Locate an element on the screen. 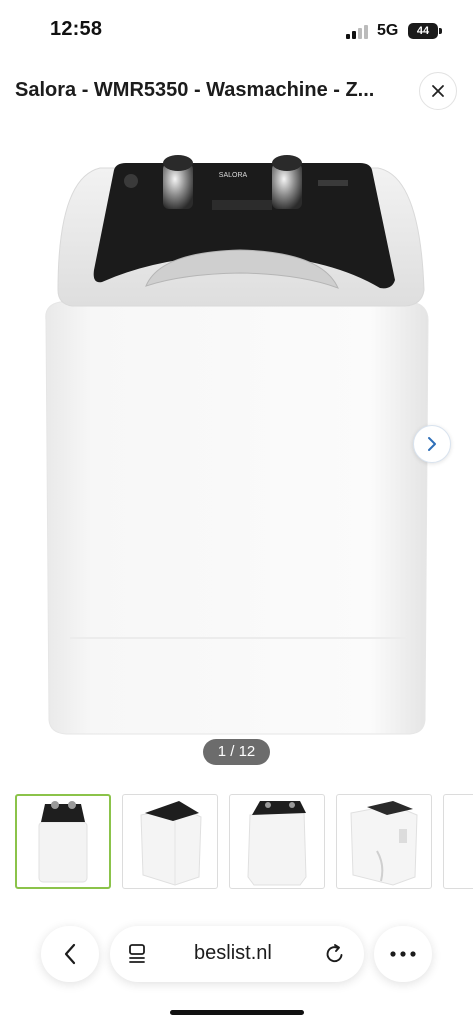 This screenshot has height=1024, width=473. chevron-right-icon is located at coordinates (432, 444).